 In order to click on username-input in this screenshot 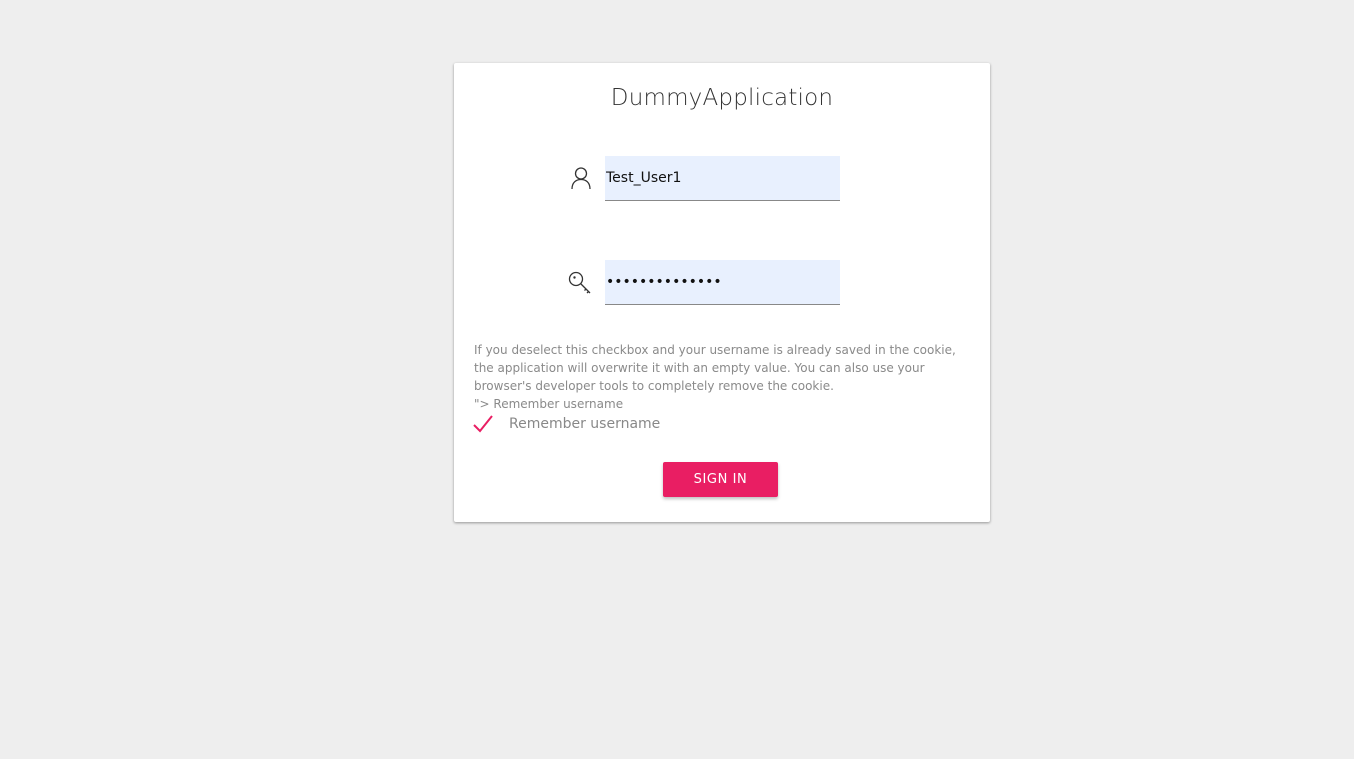, I will do `click(722, 178)`.